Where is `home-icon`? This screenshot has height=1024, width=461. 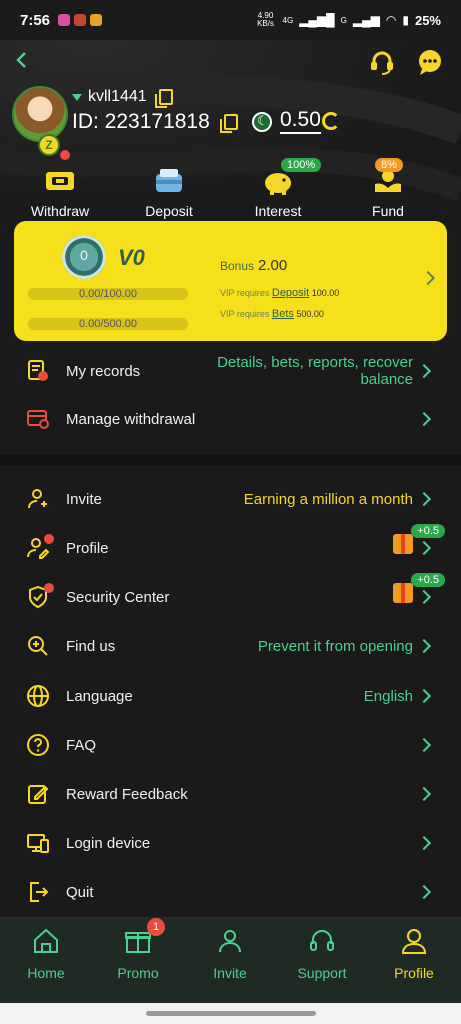
home-icon is located at coordinates (46, 940).